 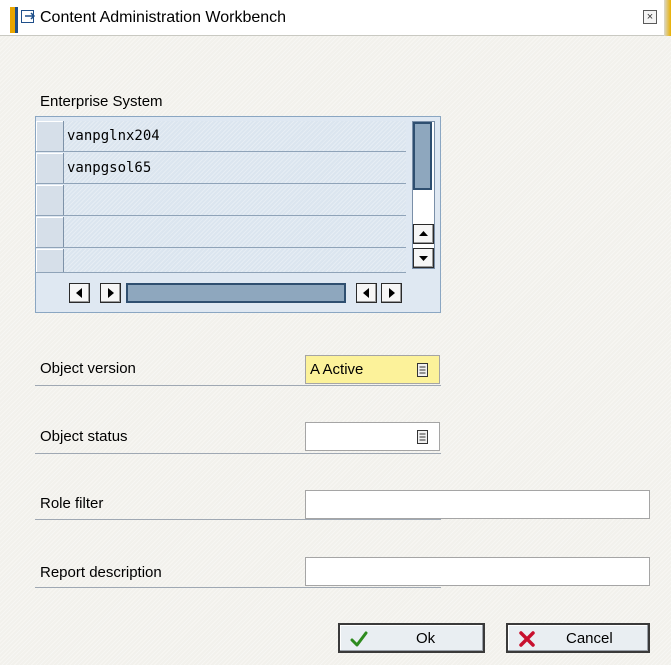 I want to click on scroll-thumb, so click(x=422, y=156).